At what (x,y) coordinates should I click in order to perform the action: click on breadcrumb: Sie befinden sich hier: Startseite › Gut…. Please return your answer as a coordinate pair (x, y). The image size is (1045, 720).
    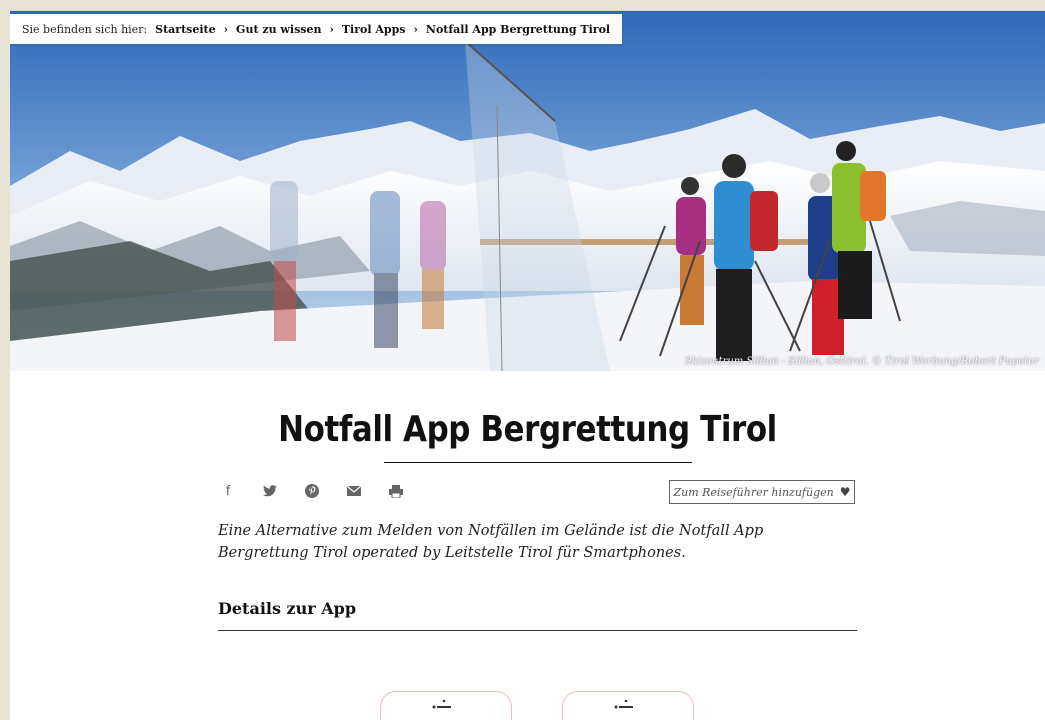
    Looking at the image, I should click on (316, 29).